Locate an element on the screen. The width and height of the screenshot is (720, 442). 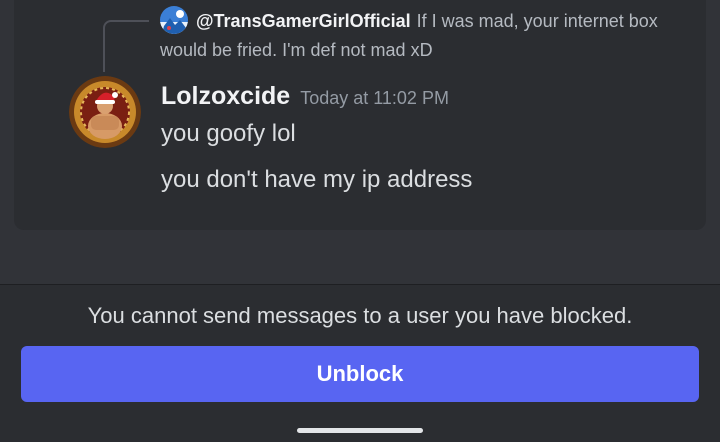
reply-author-name: @TransGamerGirlOfficial is located at coordinates (303, 21).